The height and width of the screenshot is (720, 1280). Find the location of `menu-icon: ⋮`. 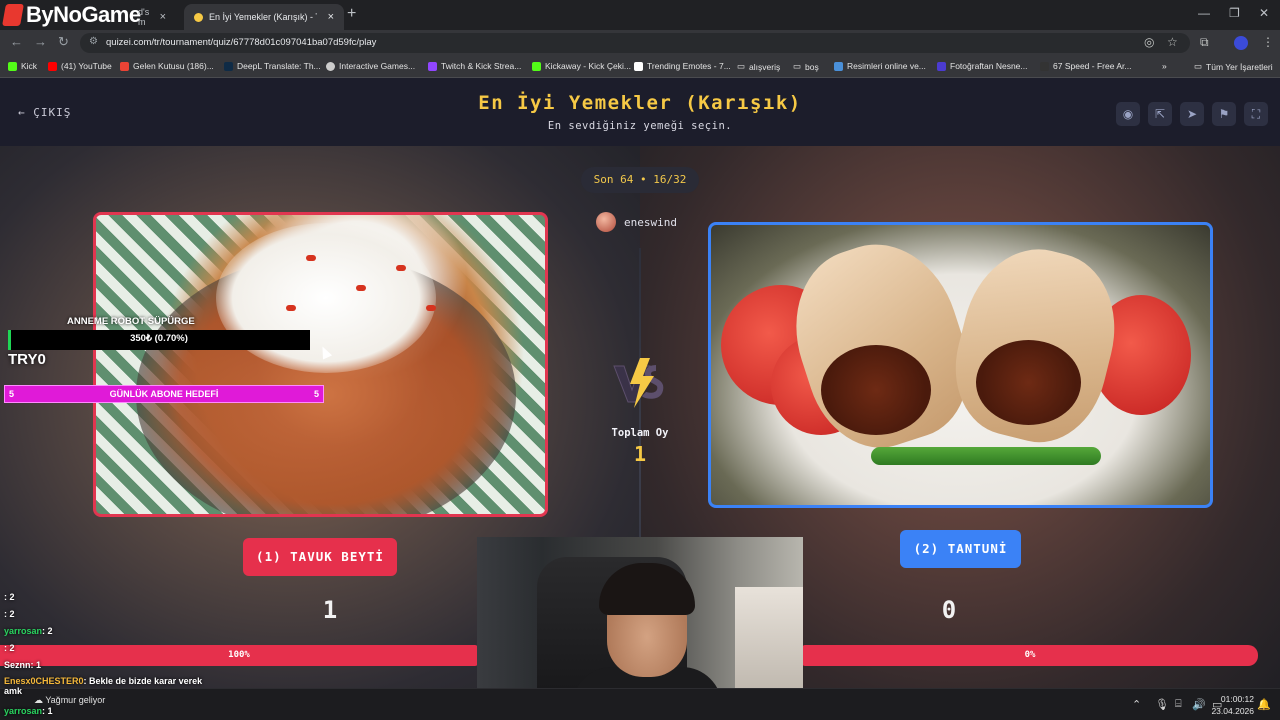

menu-icon: ⋮ is located at coordinates (1268, 42).